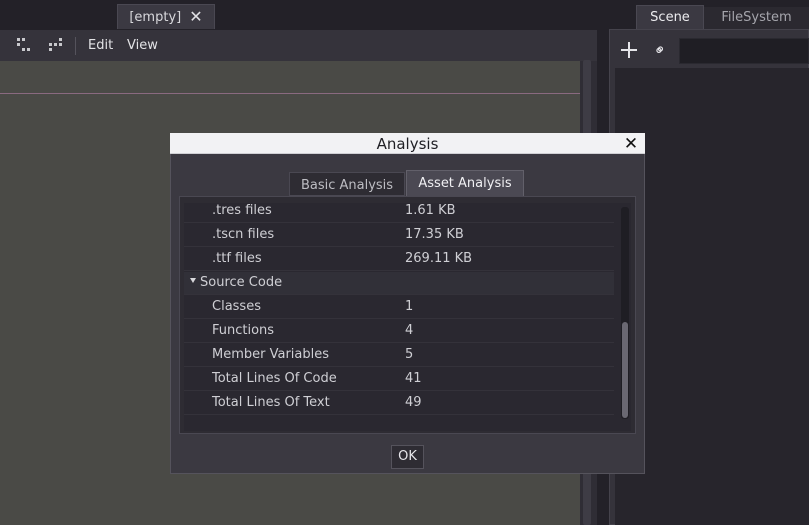 The image size is (809, 525). Describe the element at coordinates (409, 330) in the screenshot. I see `row-value: 4` at that location.